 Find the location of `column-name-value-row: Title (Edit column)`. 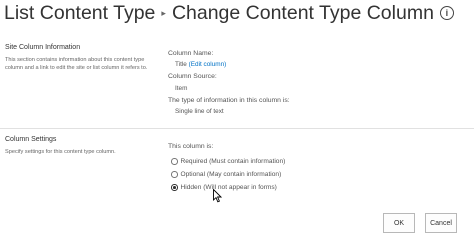

column-name-value-row: Title (Edit column) is located at coordinates (200, 64).